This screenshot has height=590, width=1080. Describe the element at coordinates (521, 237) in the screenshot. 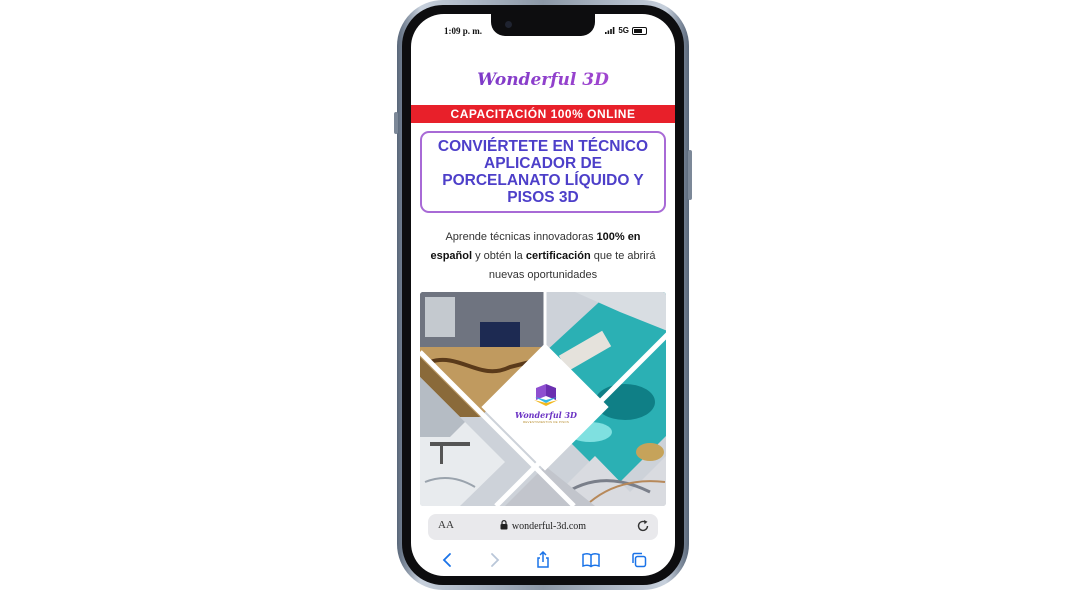

I see `intro-text-part: Aprende técnicas innovadoras` at that location.